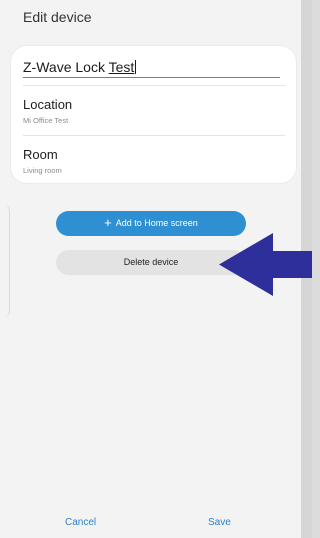 The height and width of the screenshot is (538, 320). Describe the element at coordinates (46, 120) in the screenshot. I see `location-value: Mi Office Test` at that location.